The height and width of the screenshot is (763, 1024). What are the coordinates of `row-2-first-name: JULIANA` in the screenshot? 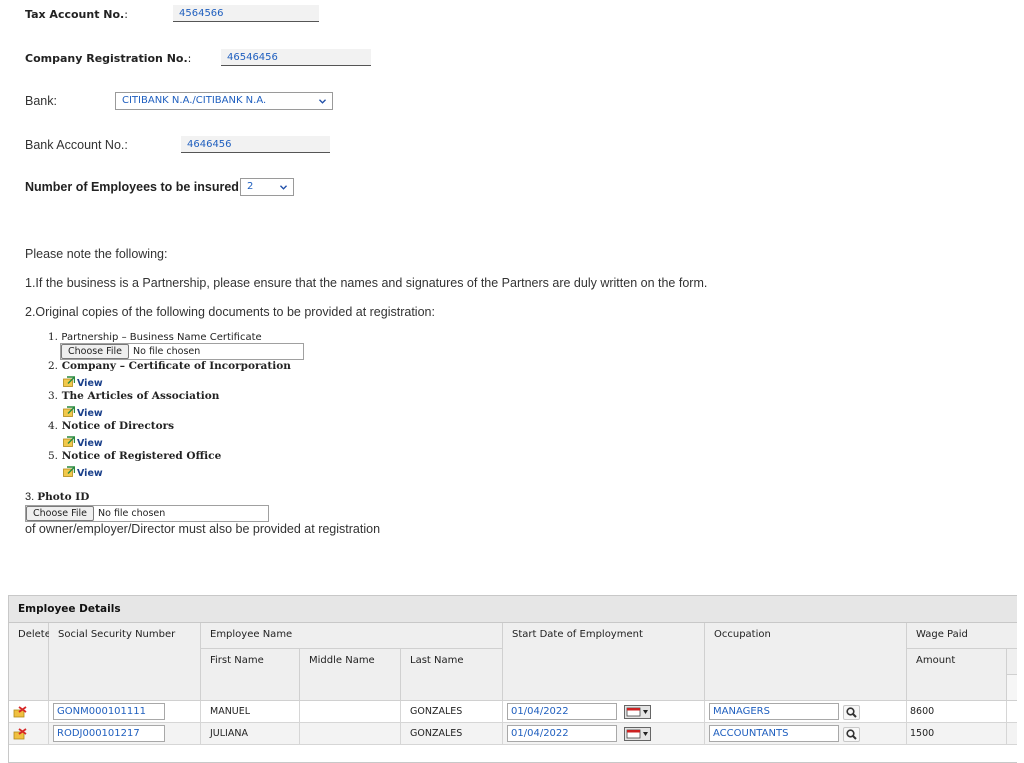 It's located at (250, 734).